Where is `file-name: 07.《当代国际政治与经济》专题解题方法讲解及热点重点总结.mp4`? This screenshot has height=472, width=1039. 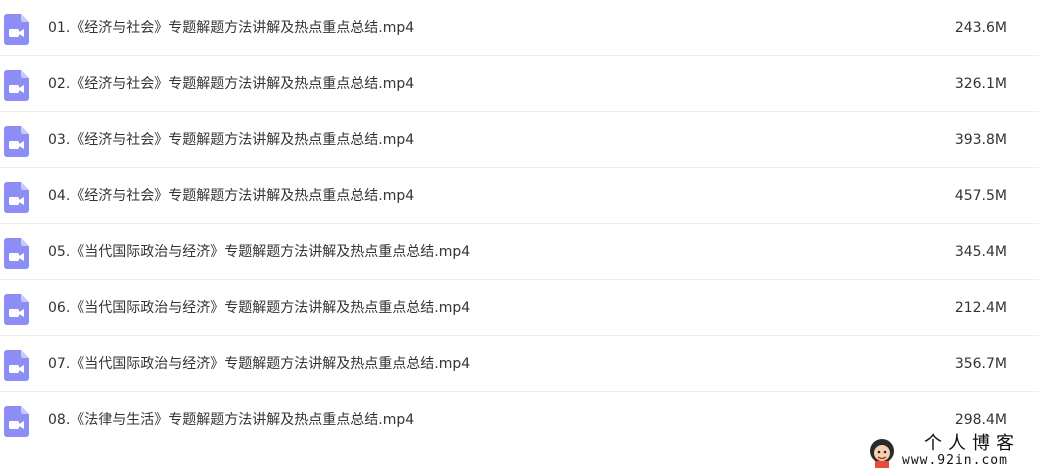
file-name: 07.《当代国际政治与经济》专题解题方法讲解及热点重点总结.mp4 is located at coordinates (259, 364).